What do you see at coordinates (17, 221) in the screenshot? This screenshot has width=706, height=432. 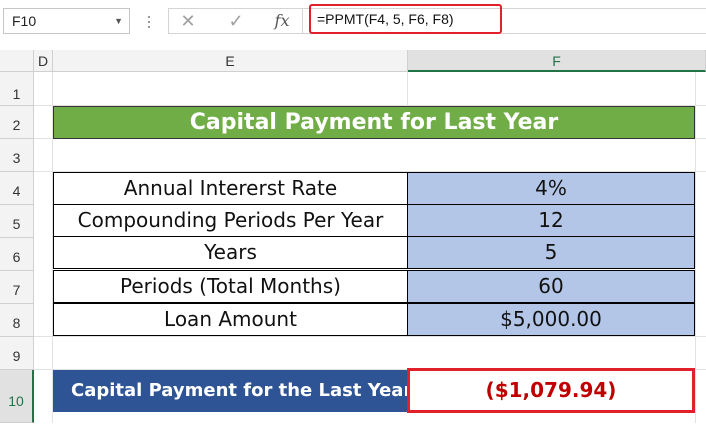 I see `row-header-5: 5` at bounding box center [17, 221].